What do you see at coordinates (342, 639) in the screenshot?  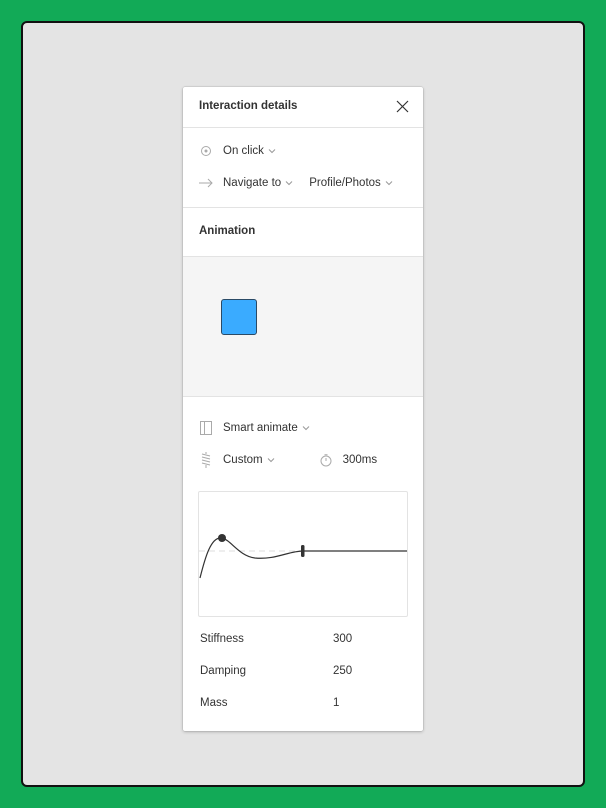 I see `stiffness-input: 300` at bounding box center [342, 639].